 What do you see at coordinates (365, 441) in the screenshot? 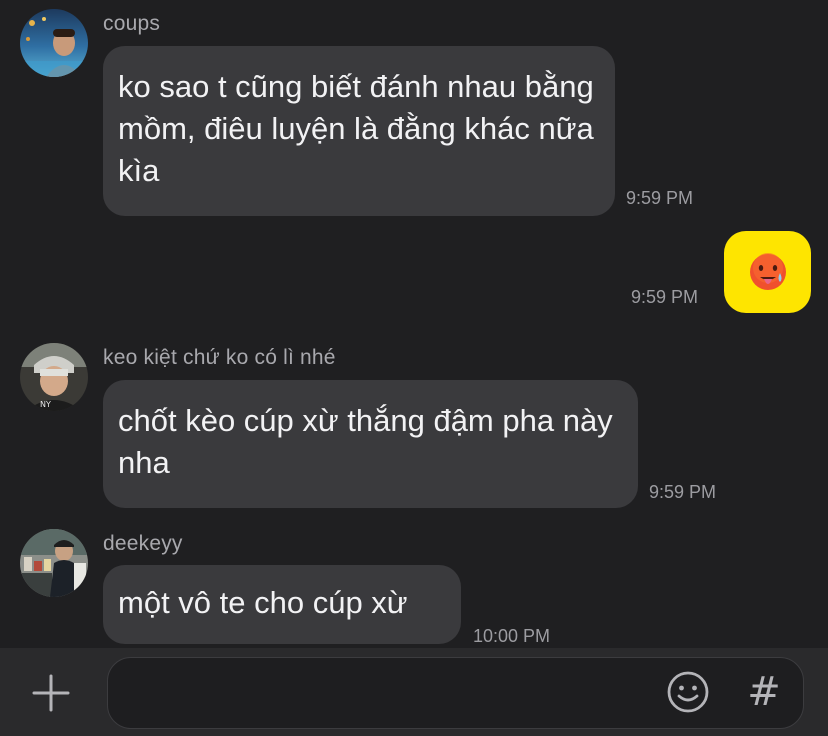
I see `message-text: chốt kèo cúp xừ thắng đậm pha này nha` at bounding box center [365, 441].